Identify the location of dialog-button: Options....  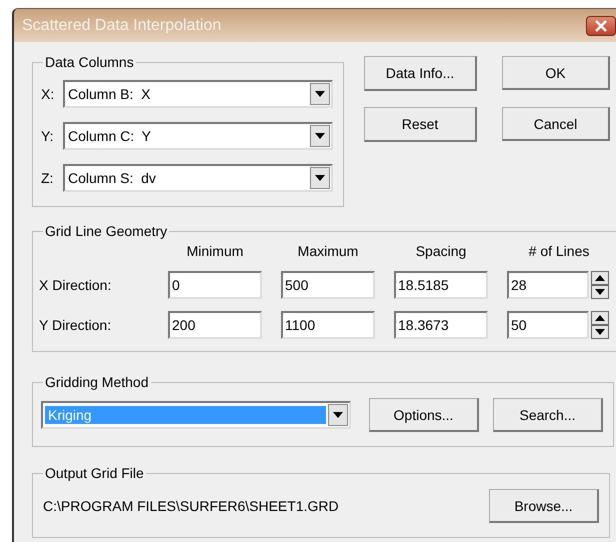
(424, 415).